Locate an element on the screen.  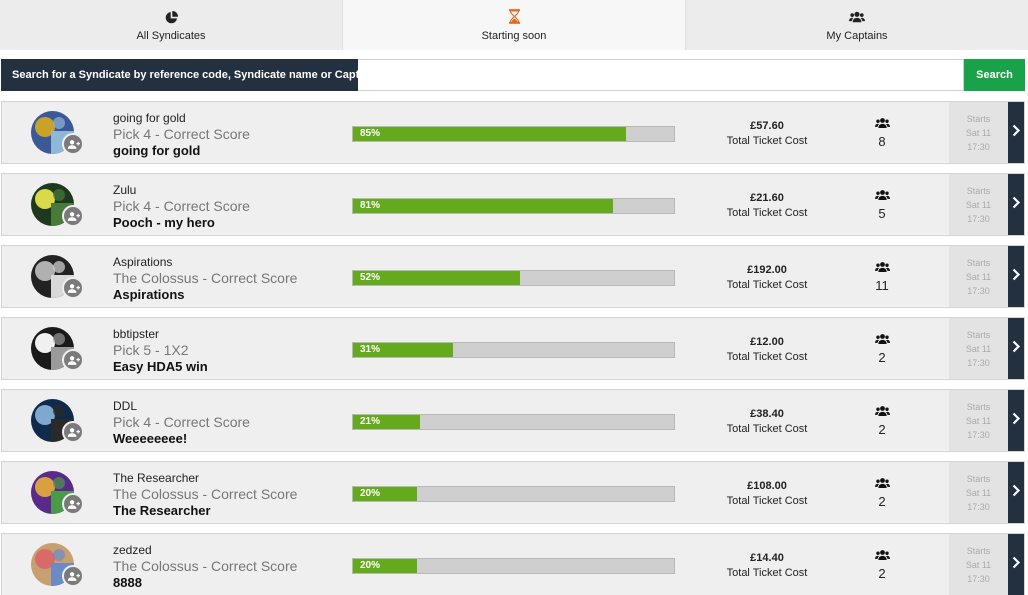
cost-amount: £14.40 is located at coordinates (767, 558).